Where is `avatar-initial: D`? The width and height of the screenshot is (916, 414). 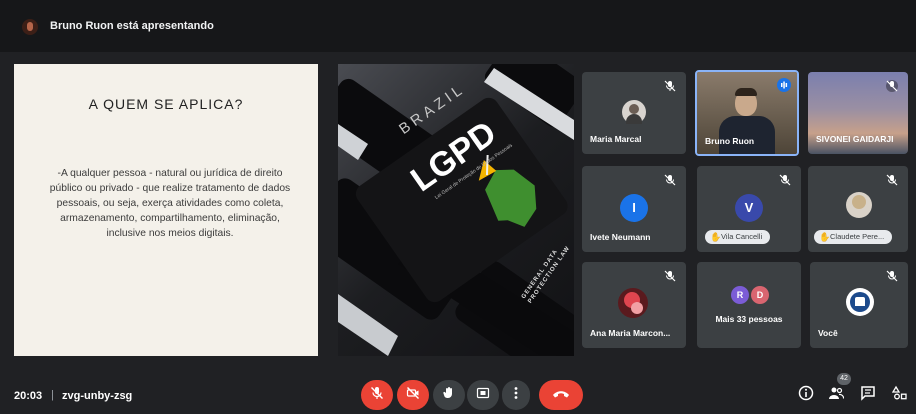 avatar-initial: D is located at coordinates (760, 295).